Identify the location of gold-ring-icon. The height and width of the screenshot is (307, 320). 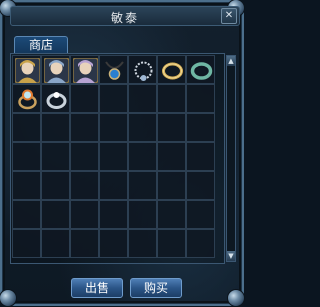
(172, 71).